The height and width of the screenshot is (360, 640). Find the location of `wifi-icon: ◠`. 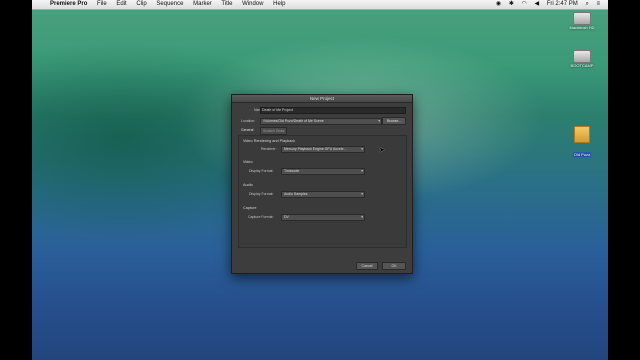

wifi-icon: ◠ is located at coordinates (524, 4).